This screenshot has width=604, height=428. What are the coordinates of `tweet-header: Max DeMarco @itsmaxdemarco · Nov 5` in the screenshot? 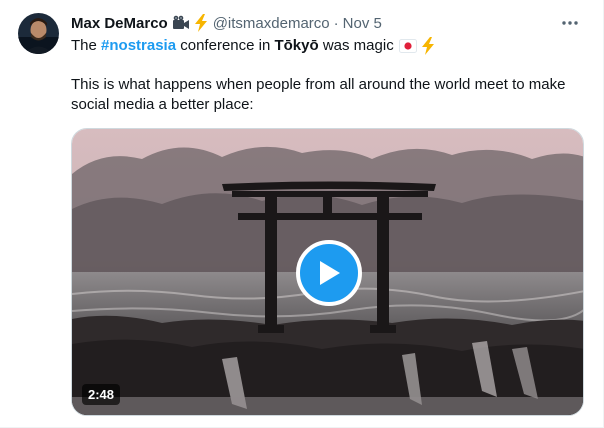 It's located at (307, 23).